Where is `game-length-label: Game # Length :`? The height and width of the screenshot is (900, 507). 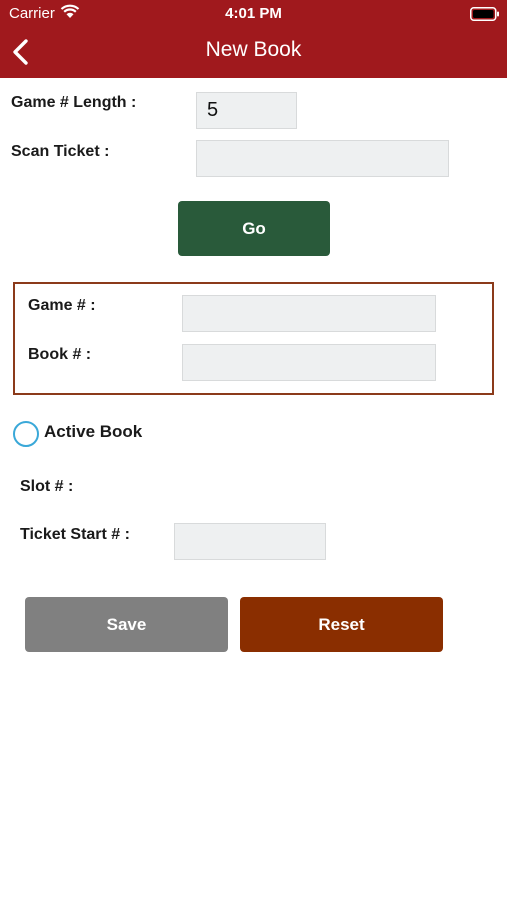 game-length-label: Game # Length : is located at coordinates (74, 102).